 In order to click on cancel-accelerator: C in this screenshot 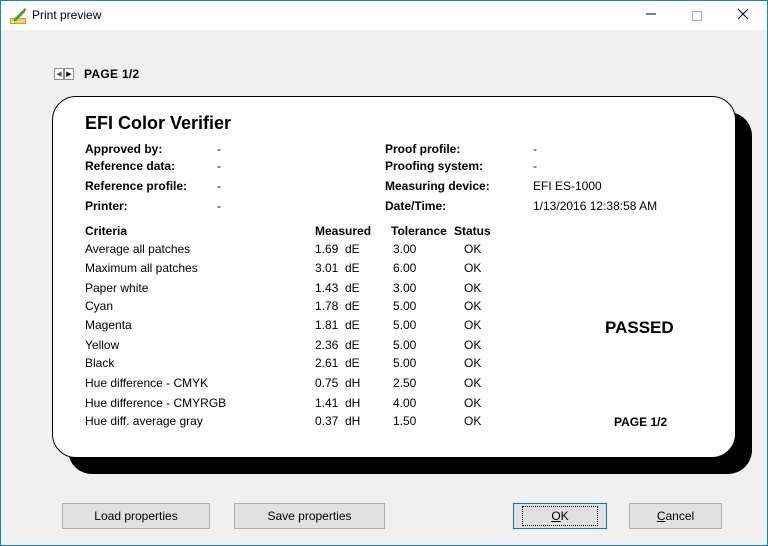, I will do `click(661, 516)`.